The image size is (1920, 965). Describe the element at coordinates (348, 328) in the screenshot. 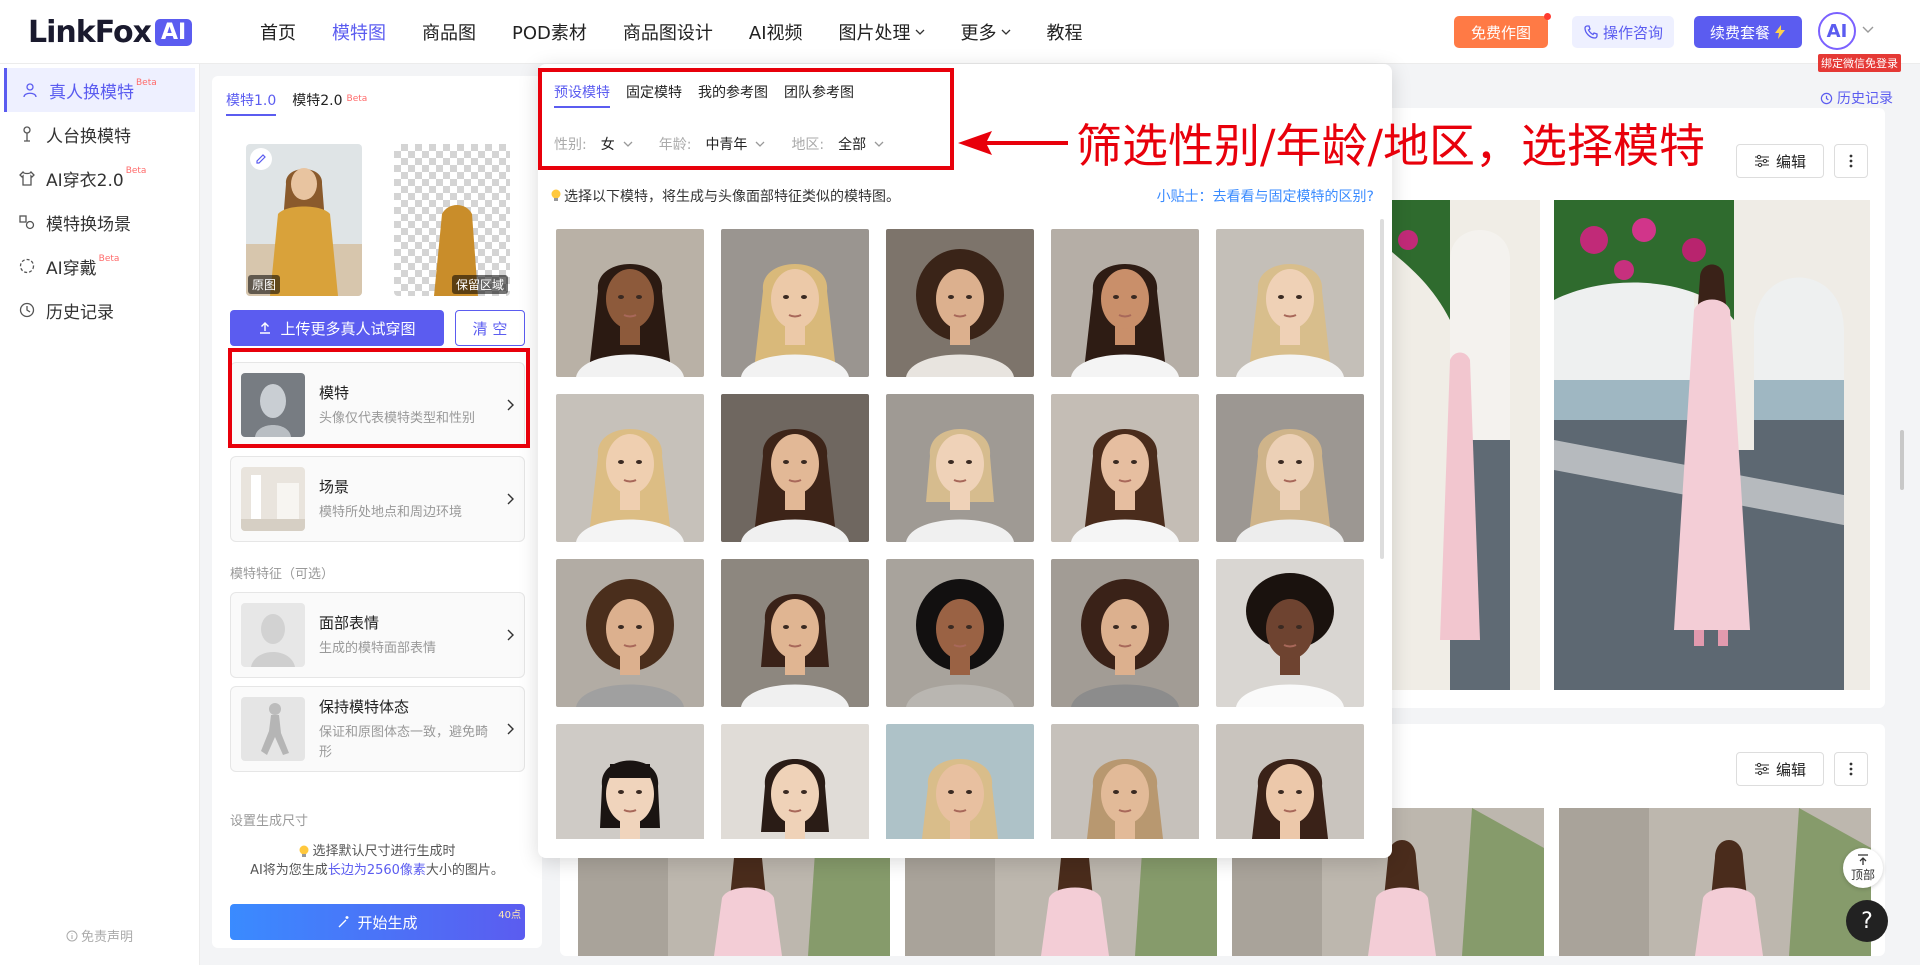

I see `upload-label: 上传更多真人试穿图` at that location.